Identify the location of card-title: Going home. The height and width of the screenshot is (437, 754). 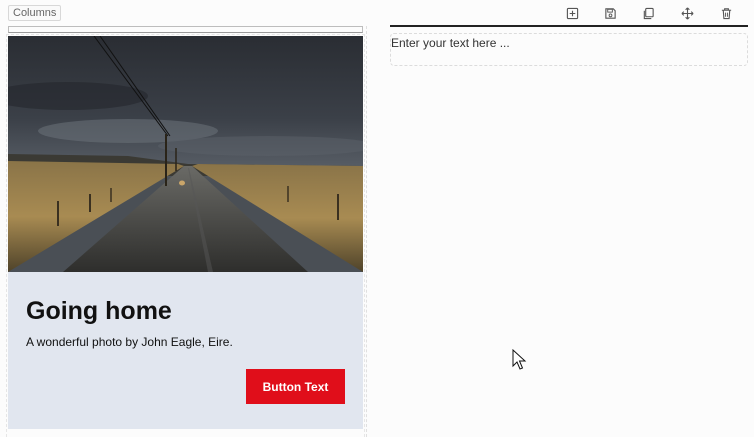
(99, 311).